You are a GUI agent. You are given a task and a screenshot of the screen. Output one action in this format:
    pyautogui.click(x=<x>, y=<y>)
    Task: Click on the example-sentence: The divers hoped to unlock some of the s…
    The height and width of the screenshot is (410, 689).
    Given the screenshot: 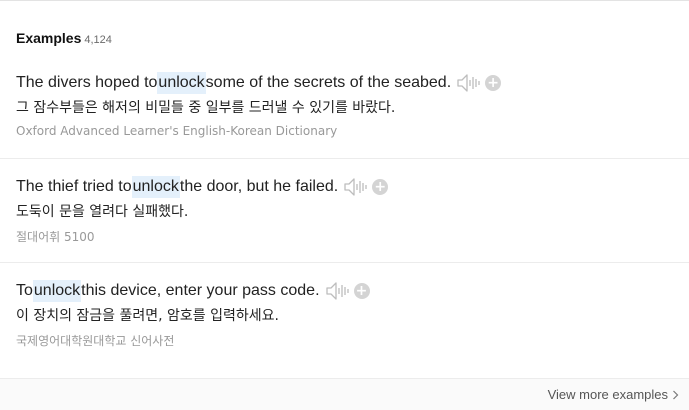 What is the action you would take?
    pyautogui.click(x=352, y=83)
    